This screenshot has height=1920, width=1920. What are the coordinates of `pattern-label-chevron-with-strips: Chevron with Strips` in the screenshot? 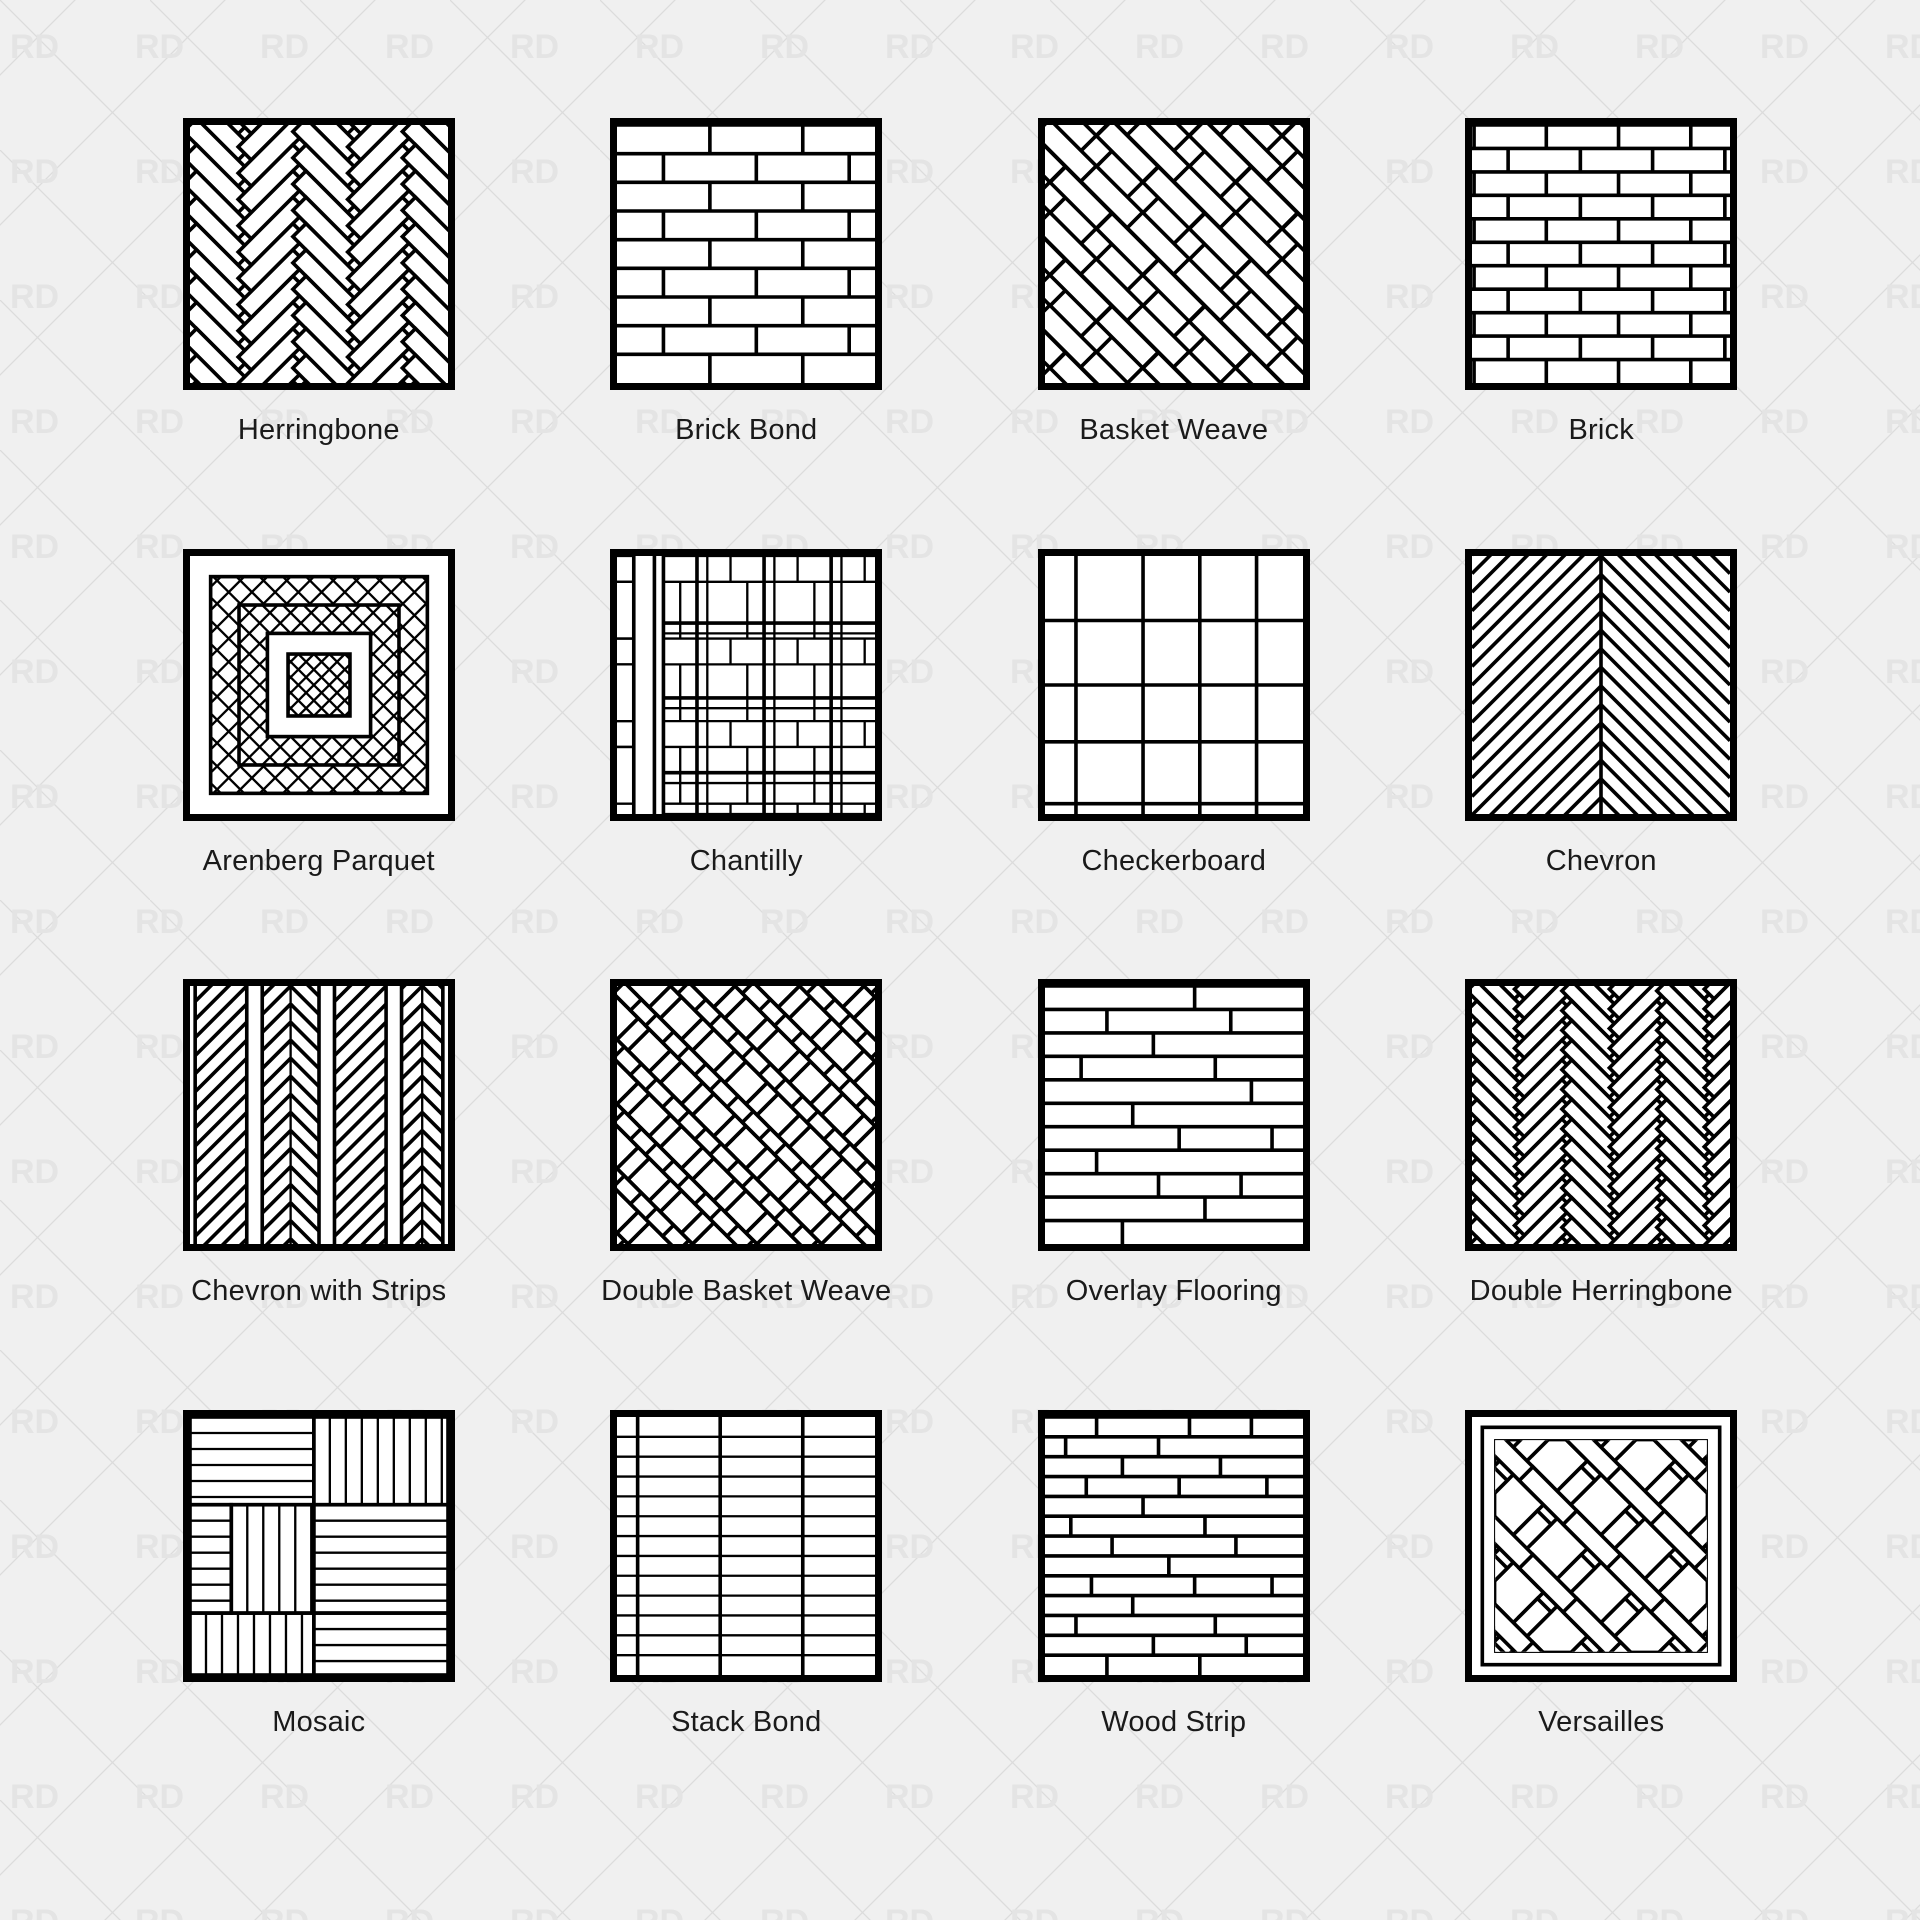 It's located at (319, 1291).